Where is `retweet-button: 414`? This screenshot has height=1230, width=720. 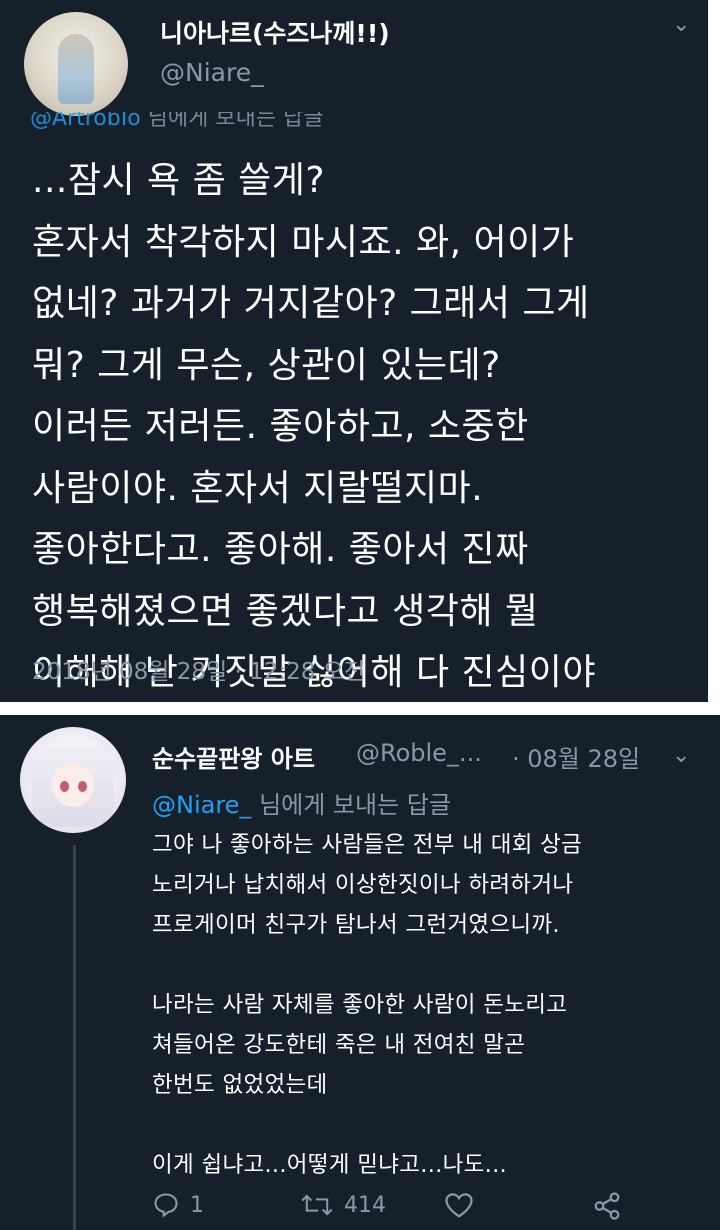
retweet-button: 414 is located at coordinates (343, 1205).